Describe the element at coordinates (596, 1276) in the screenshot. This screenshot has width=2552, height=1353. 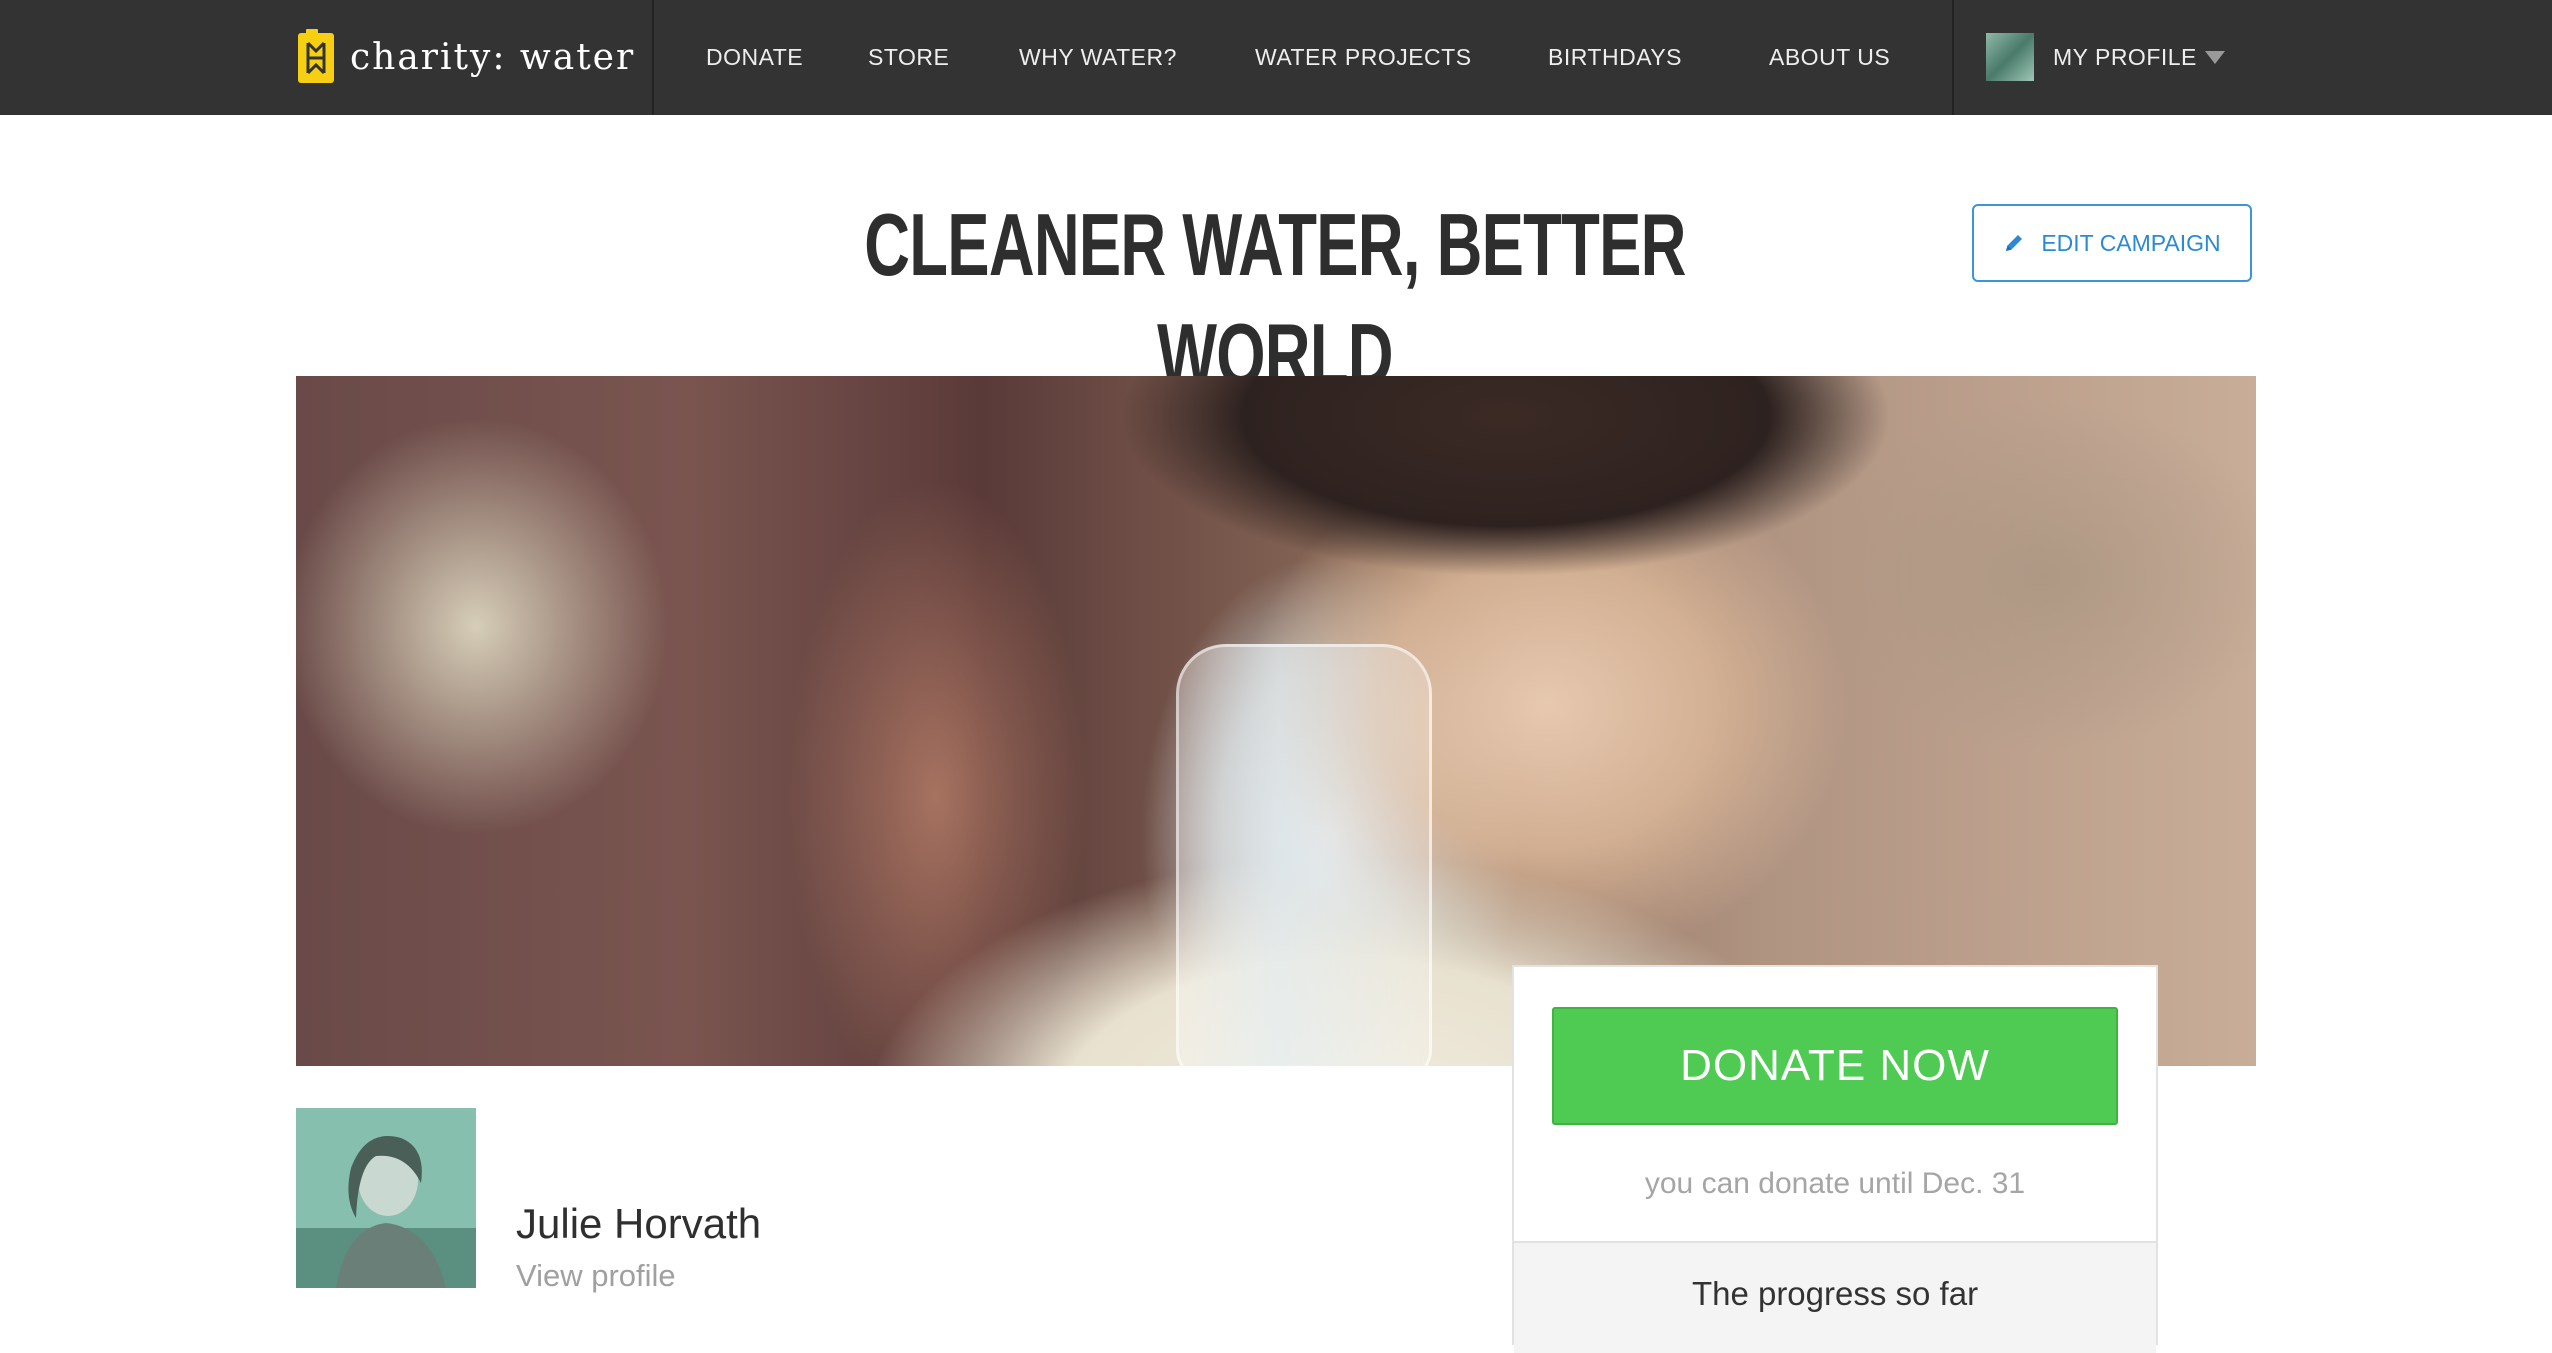
I see `view-profile-link: View profile` at that location.